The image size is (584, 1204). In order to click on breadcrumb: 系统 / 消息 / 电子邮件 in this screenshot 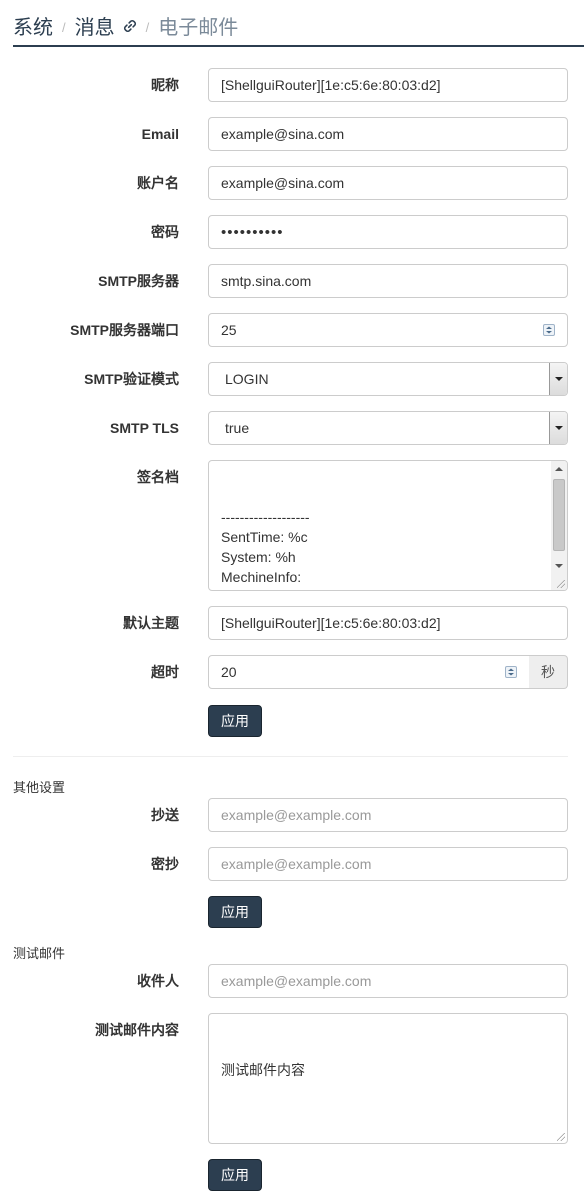, I will do `click(298, 25)`.